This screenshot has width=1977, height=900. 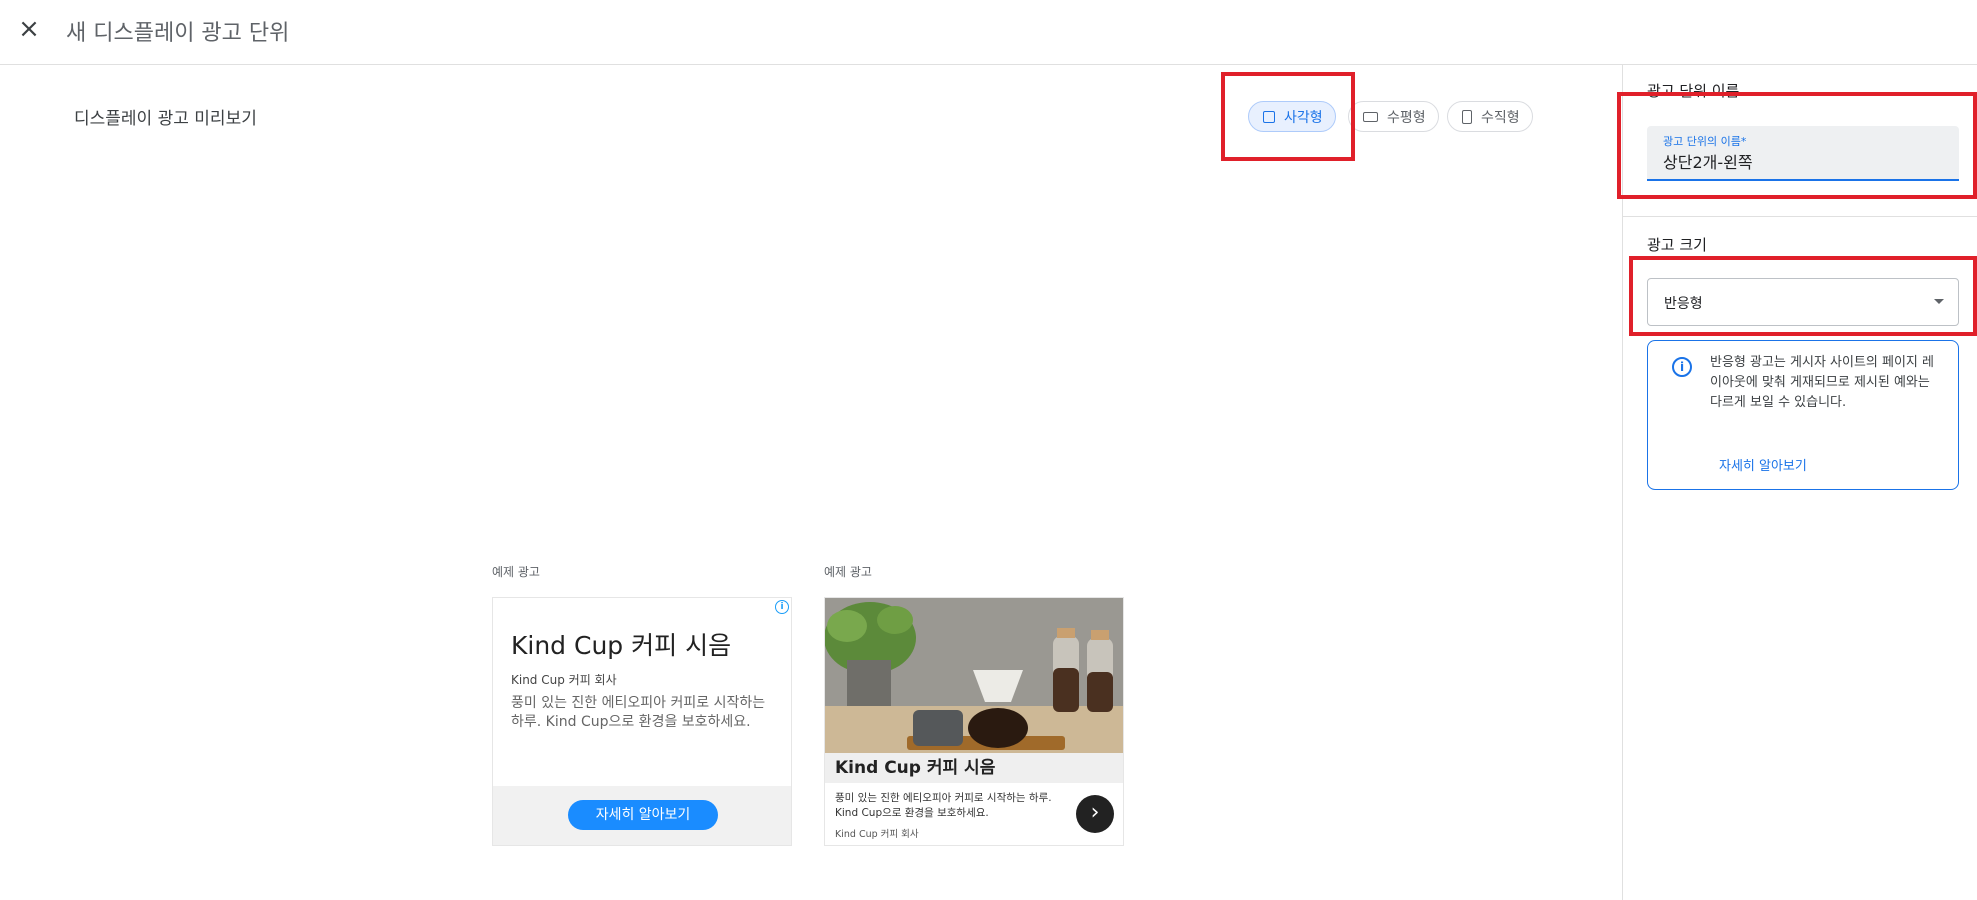 I want to click on learn-more-link: 자세히 알아보기, so click(x=1763, y=464).